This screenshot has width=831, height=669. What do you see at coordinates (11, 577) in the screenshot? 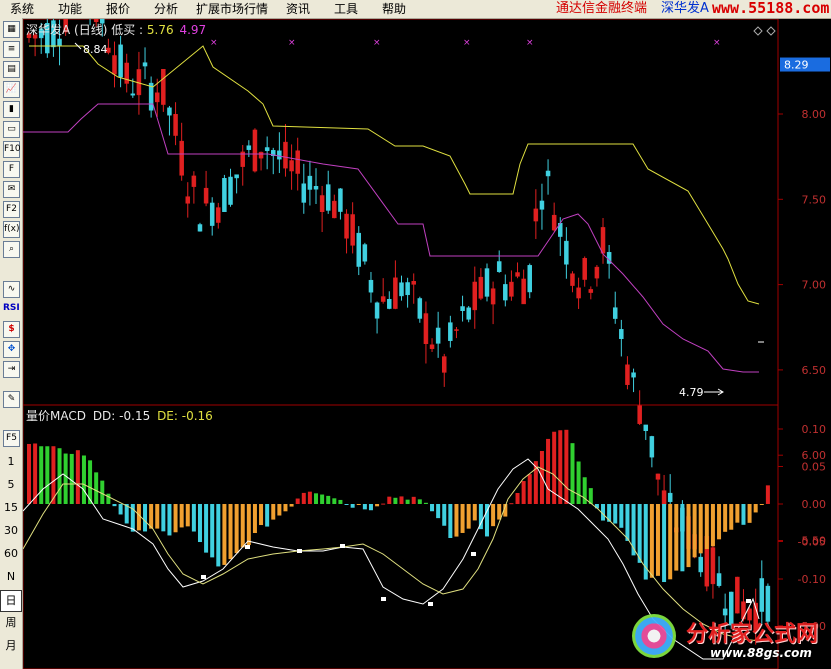
I see `period-5: N` at bounding box center [11, 577].